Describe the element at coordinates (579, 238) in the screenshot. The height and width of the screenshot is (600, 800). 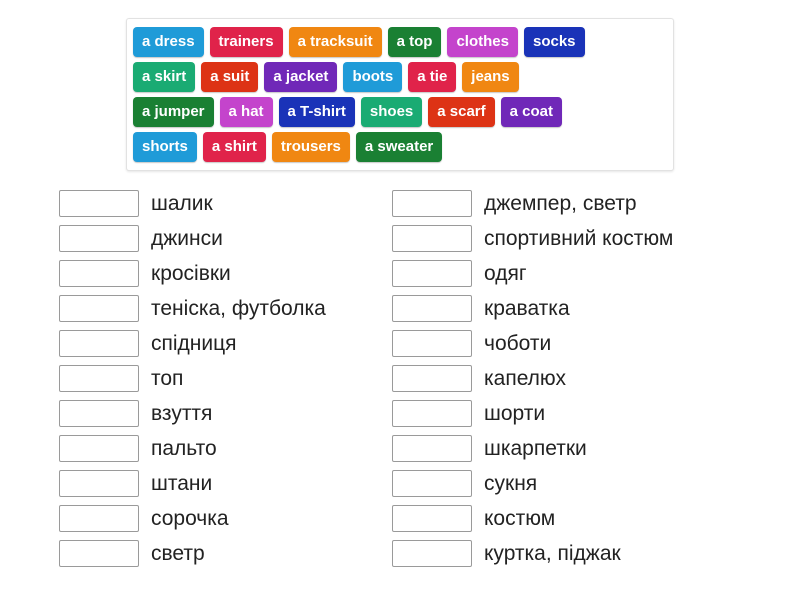
I see `answer-label: спортивний костюм` at that location.